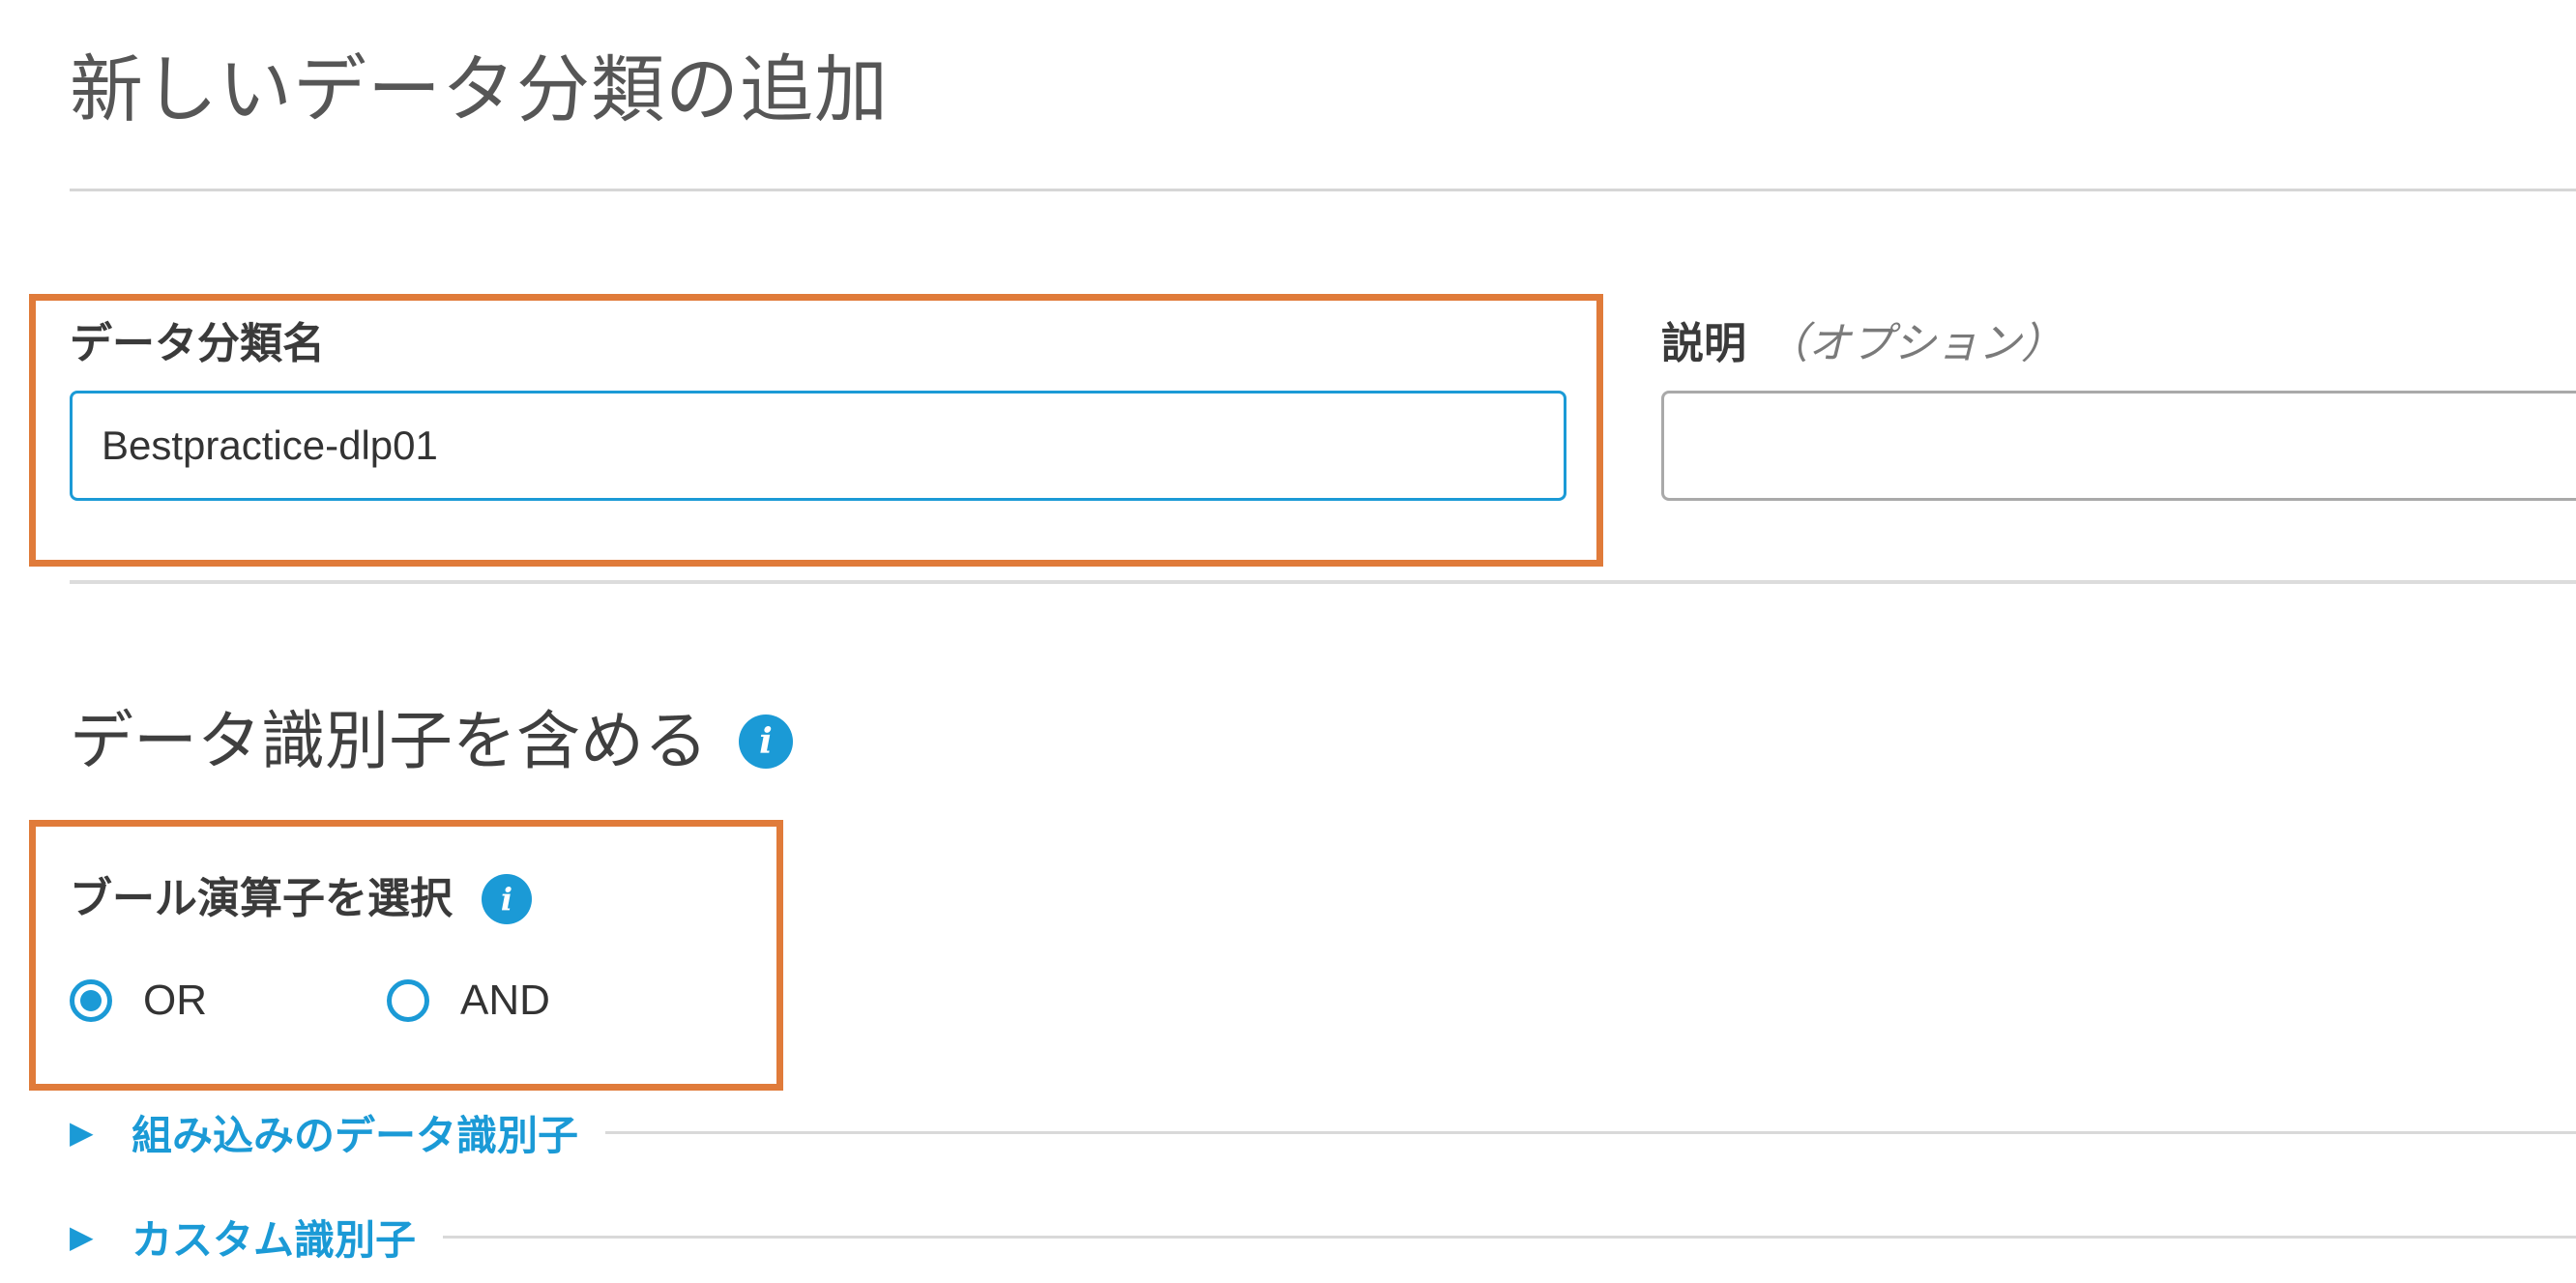 This screenshot has height=1283, width=2576. Describe the element at coordinates (175, 1000) in the screenshot. I see `radio-or-label: OR` at that location.